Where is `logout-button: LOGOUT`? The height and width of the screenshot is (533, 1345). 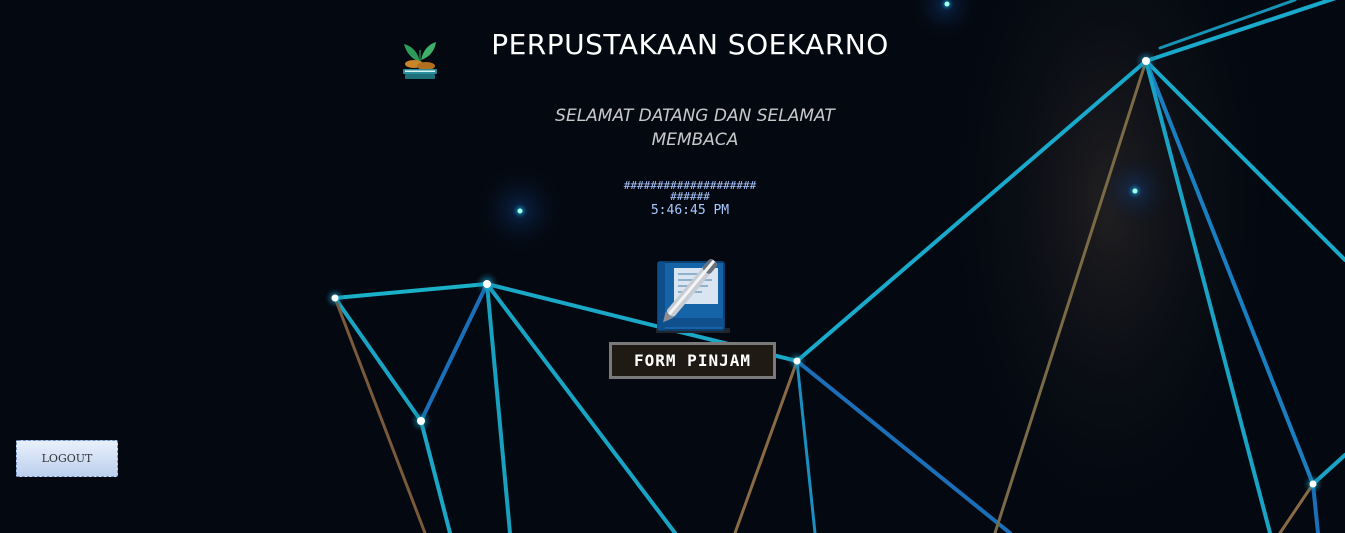 logout-button: LOGOUT is located at coordinates (67, 458).